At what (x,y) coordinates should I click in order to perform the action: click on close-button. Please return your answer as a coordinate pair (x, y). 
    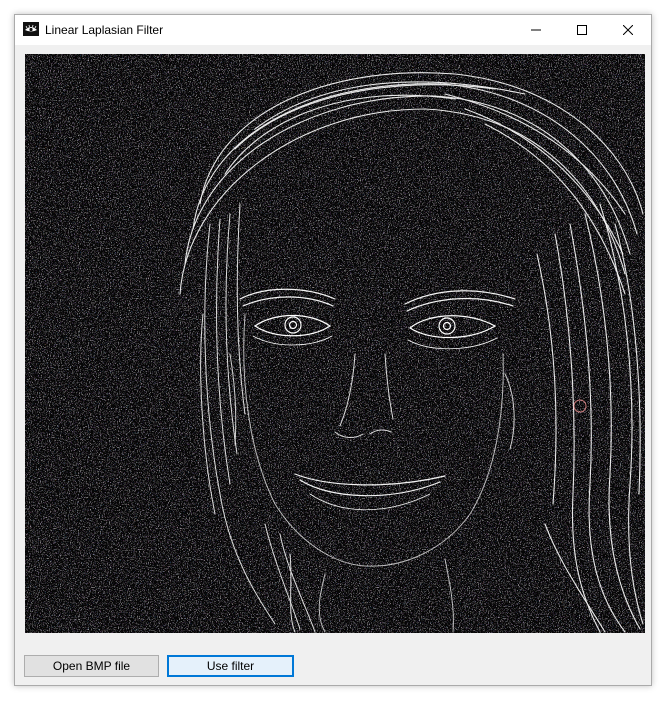
    Looking at the image, I should click on (628, 30).